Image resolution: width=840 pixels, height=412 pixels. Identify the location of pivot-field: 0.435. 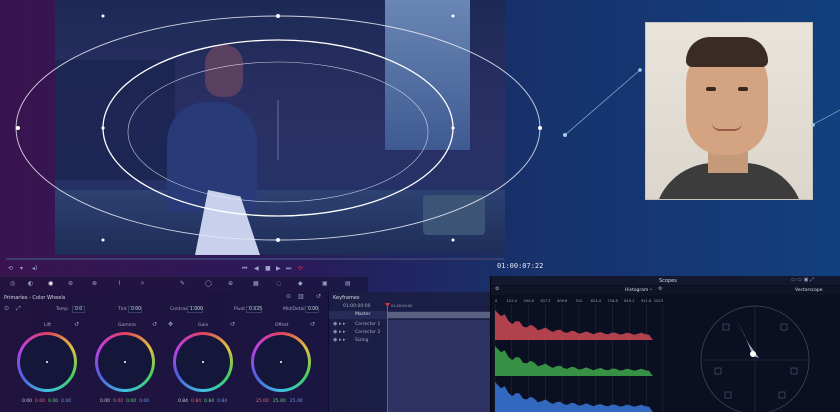
(254, 309).